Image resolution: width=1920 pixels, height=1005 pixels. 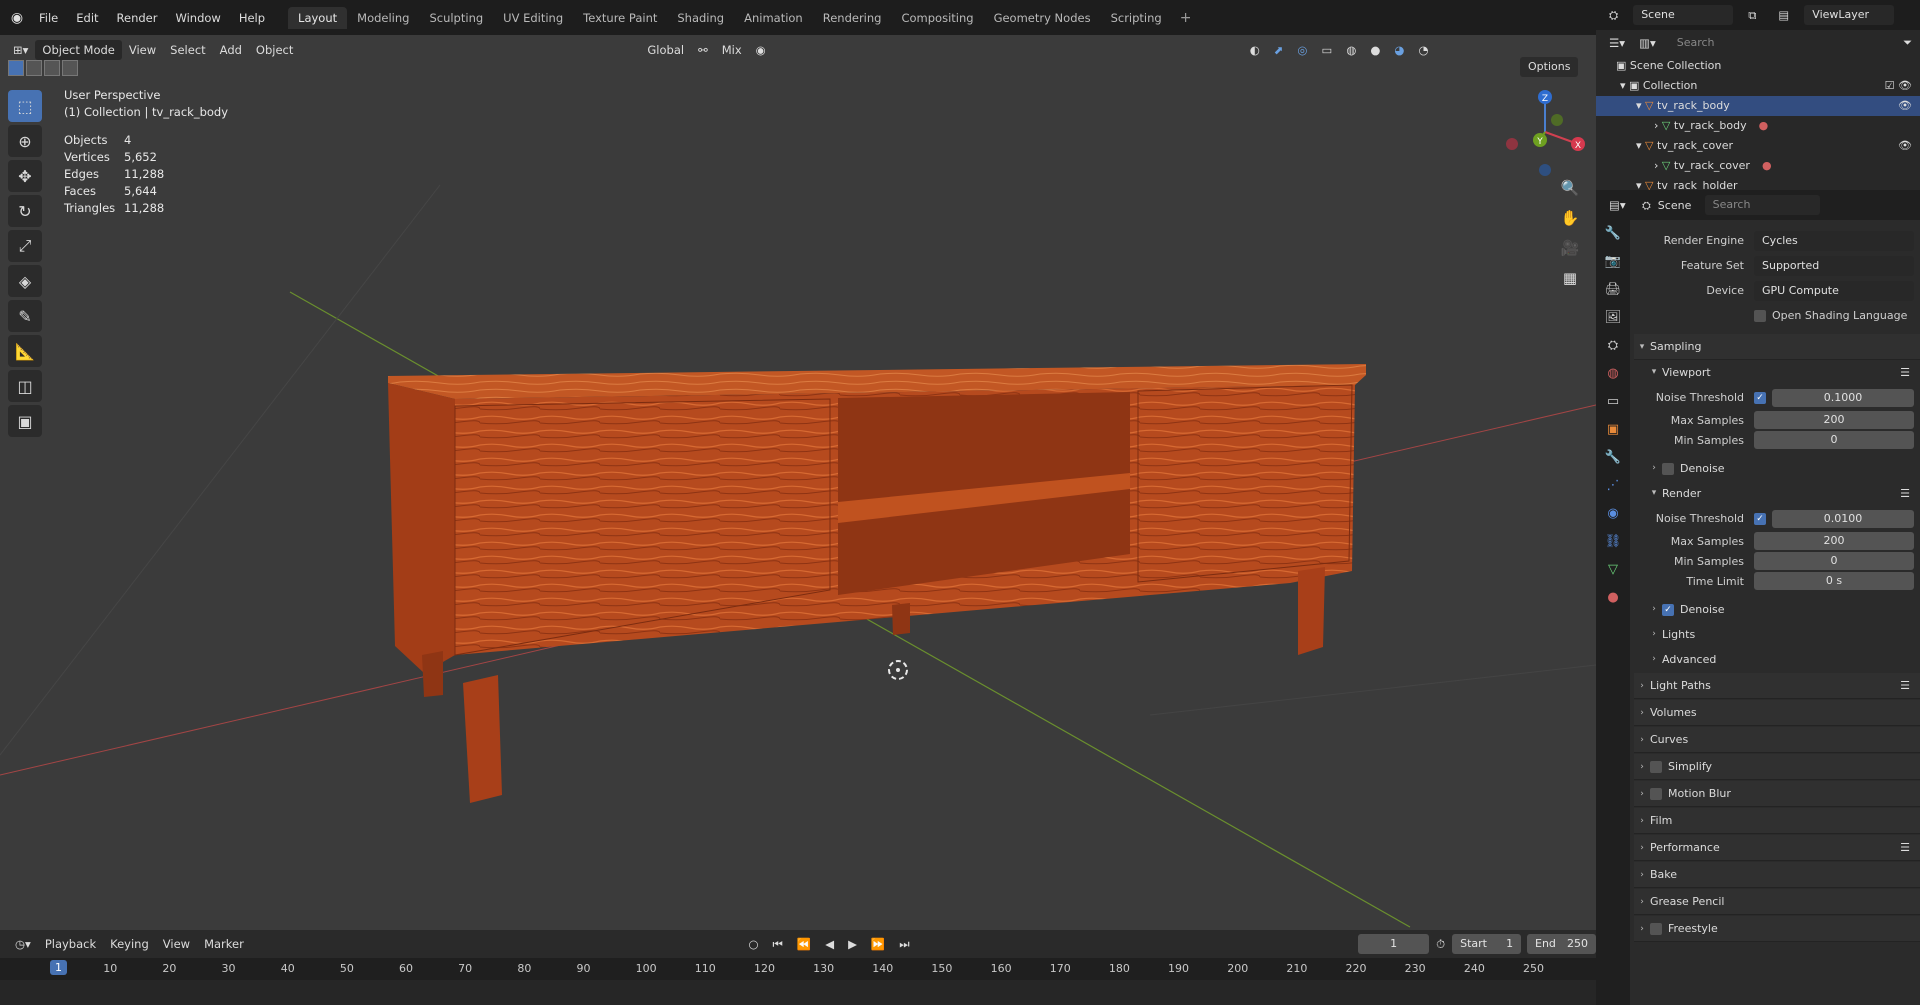 What do you see at coordinates (1843, 518) in the screenshot?
I see `r-noise-threshold-field: 0.0100` at bounding box center [1843, 518].